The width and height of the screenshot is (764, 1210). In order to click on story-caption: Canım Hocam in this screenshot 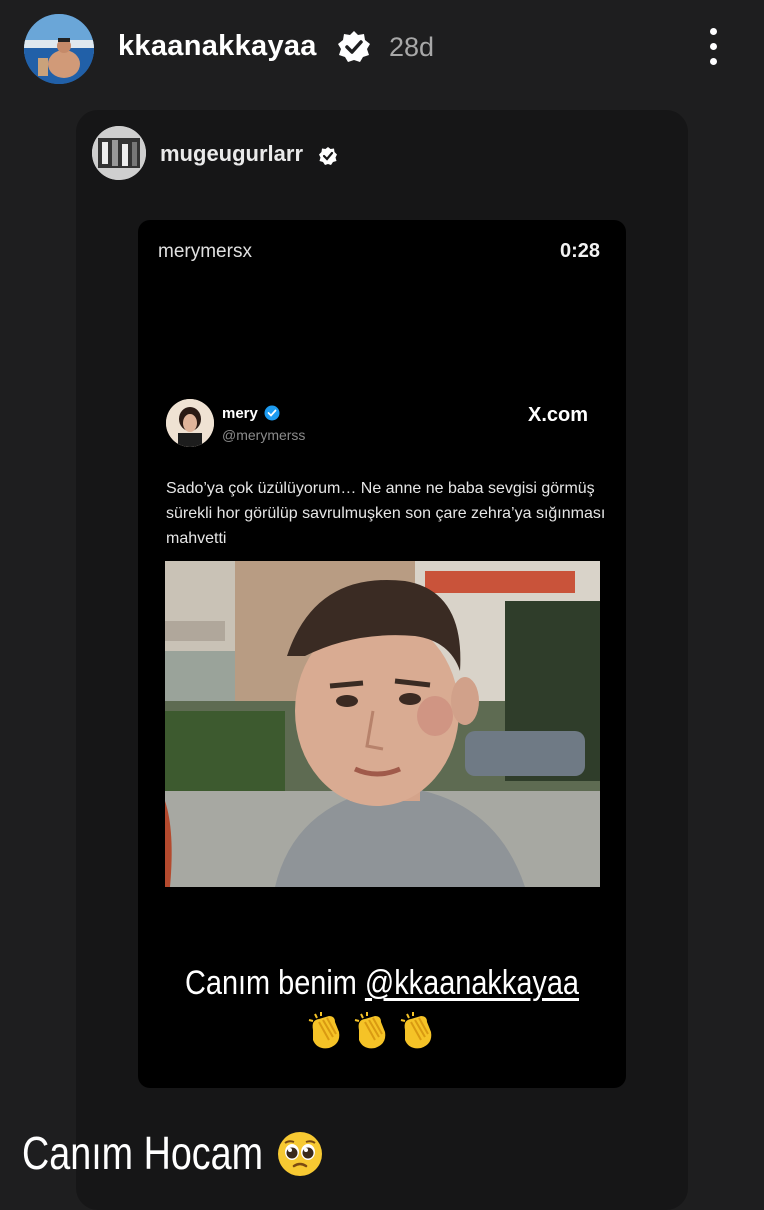, I will do `click(143, 1153)`.